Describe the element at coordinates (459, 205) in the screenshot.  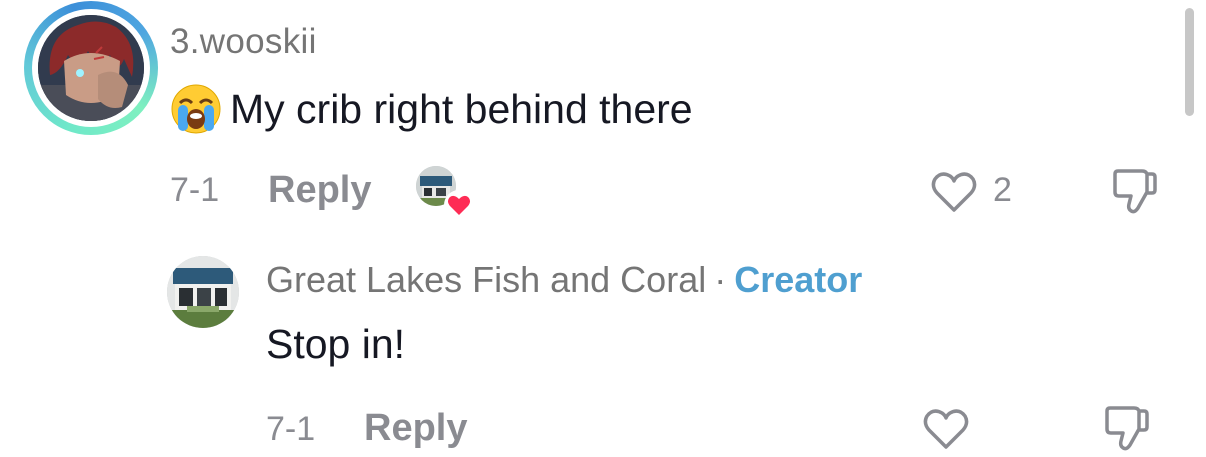
I see `heart-filled-icon` at that location.